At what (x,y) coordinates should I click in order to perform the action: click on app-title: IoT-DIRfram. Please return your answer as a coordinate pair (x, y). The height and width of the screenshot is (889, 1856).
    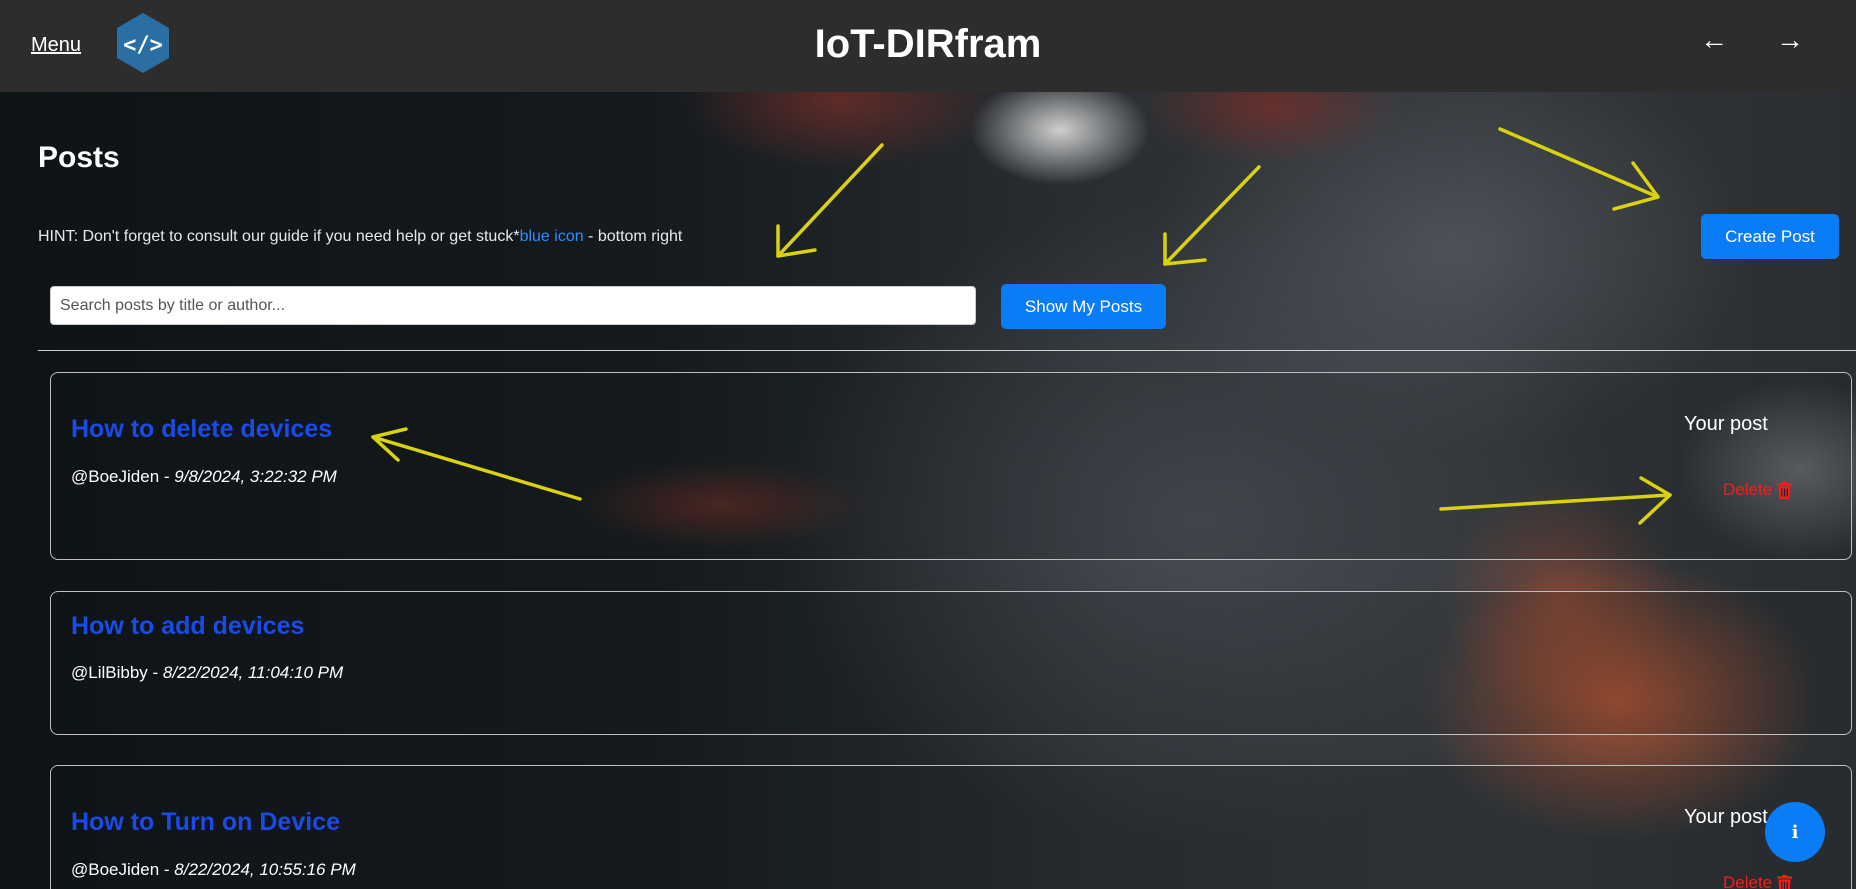
    Looking at the image, I should click on (928, 44).